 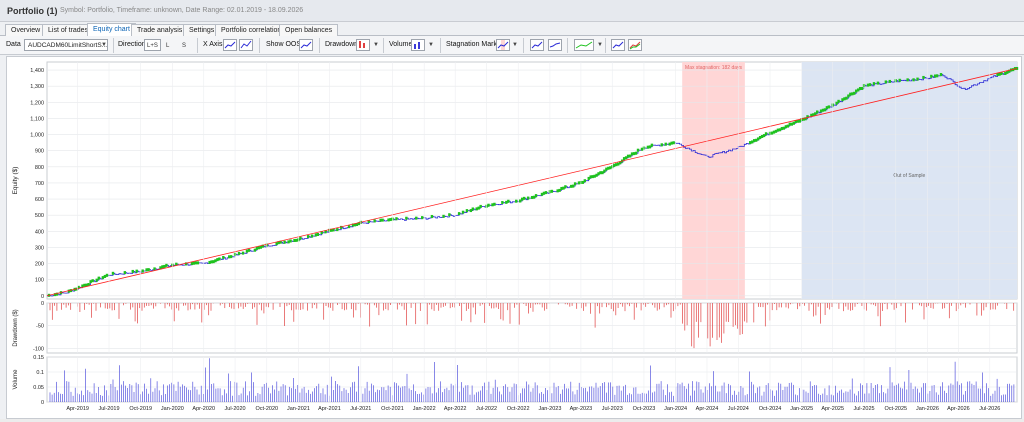 What do you see at coordinates (108, 409) in the screenshot?
I see `x-axis-tick: Jul-2019` at bounding box center [108, 409].